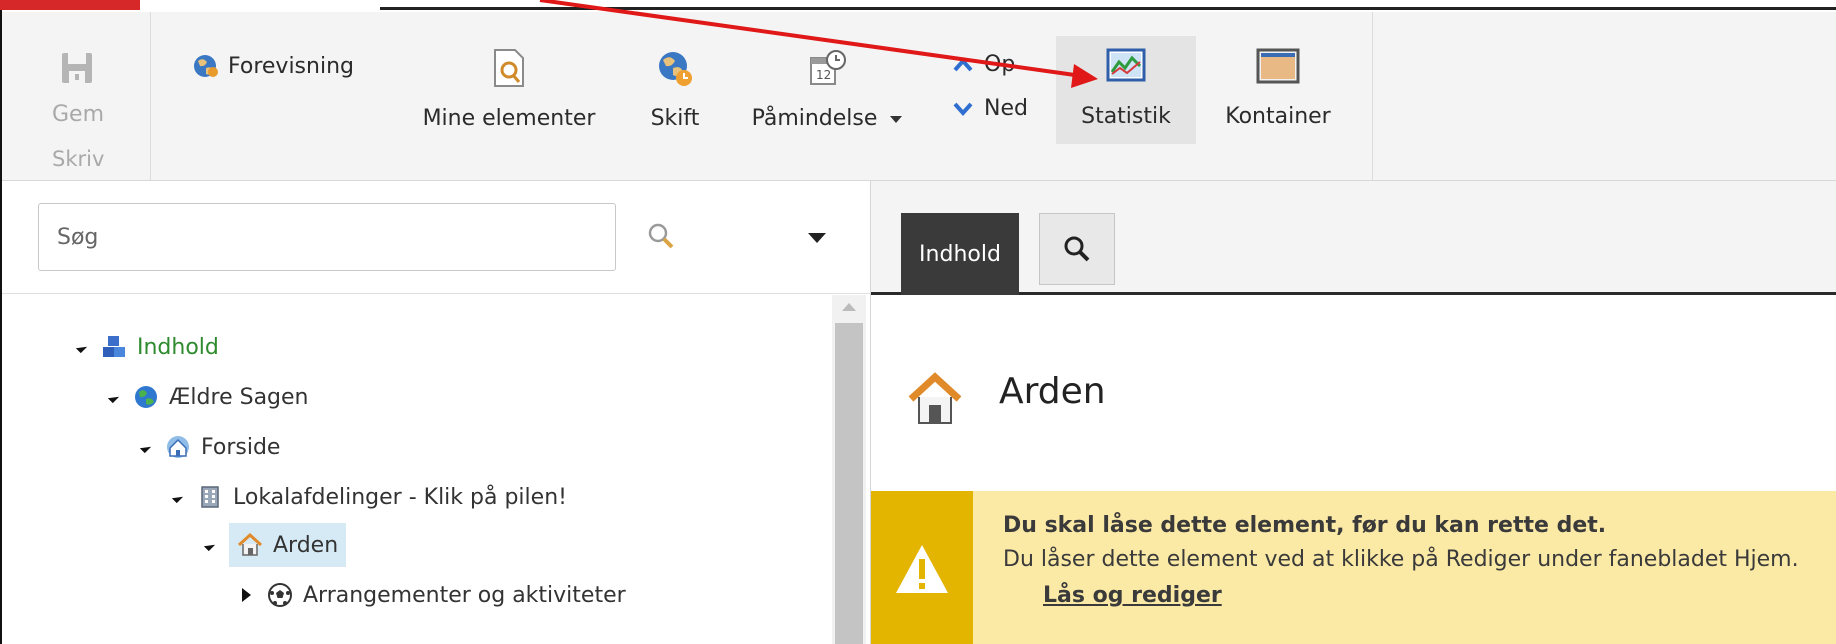 Image resolution: width=1836 pixels, height=644 pixels. Describe the element at coordinates (146, 397) in the screenshot. I see `globe-icon` at that location.